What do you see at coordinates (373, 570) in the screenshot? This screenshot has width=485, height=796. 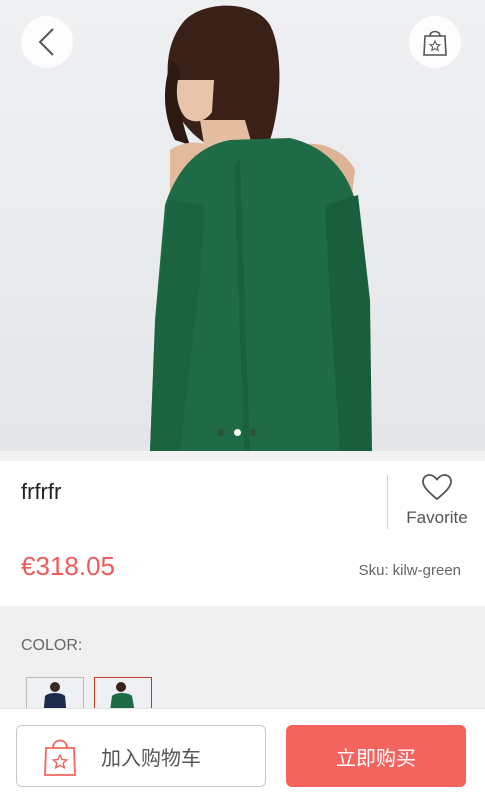 I see `sku-label: Sku:` at bounding box center [373, 570].